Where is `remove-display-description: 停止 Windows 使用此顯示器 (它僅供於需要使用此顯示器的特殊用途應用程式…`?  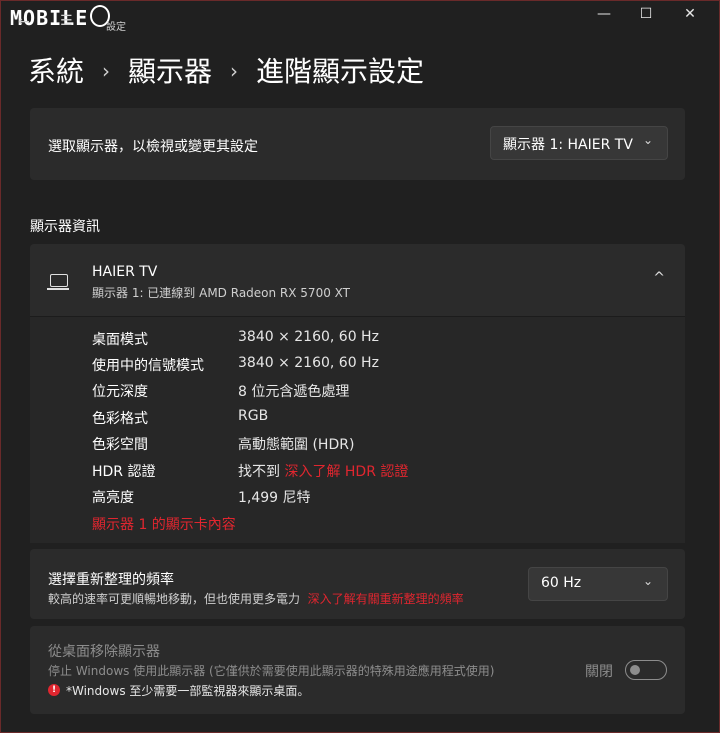
remove-display-description: 停止 Windows 使用此顯示器 (它僅供於需要使用此顯示器的特殊用途應用程式… is located at coordinates (271, 671).